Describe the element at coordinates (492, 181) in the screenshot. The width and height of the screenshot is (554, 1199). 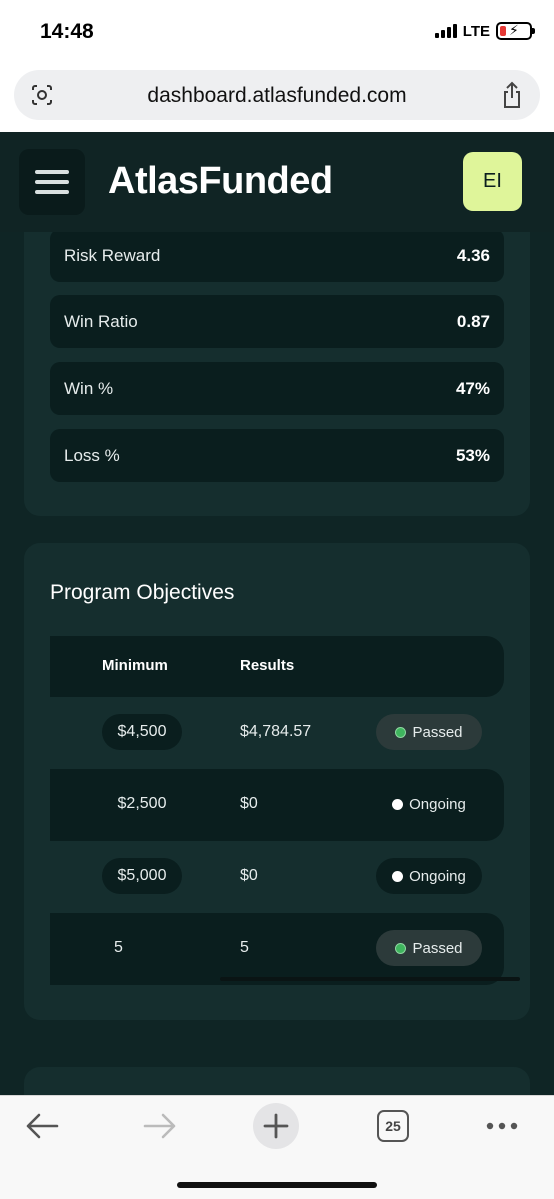
I see `user-avatar: EI` at that location.